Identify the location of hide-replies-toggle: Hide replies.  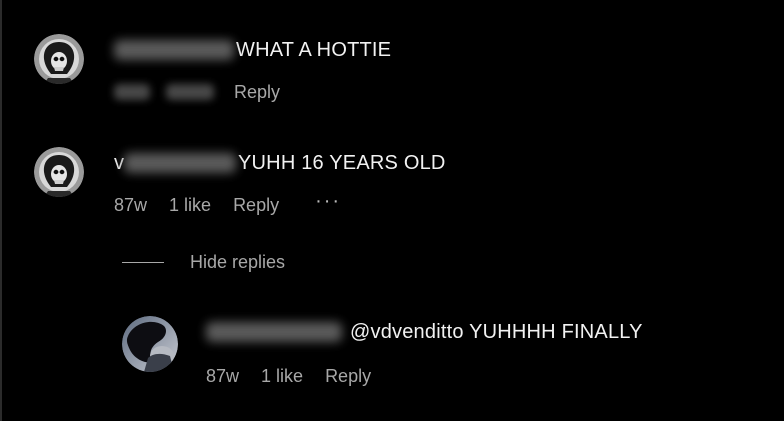
(203, 262).